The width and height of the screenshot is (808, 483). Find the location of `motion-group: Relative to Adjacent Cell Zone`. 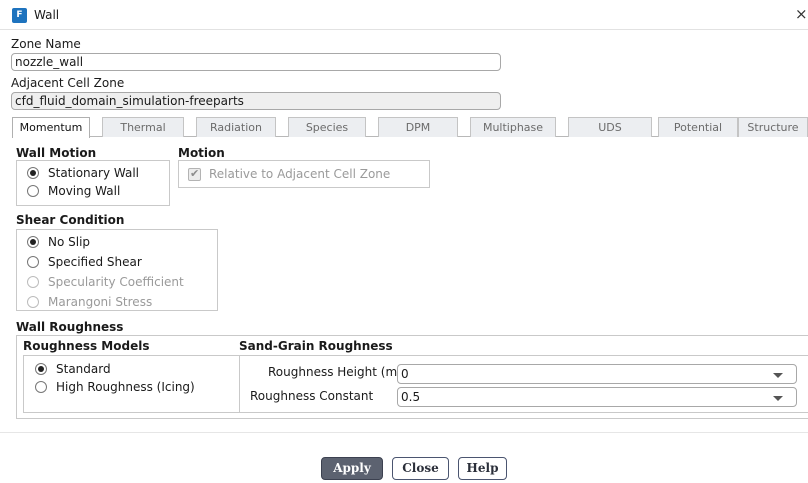

motion-group: Relative to Adjacent Cell Zone is located at coordinates (304, 174).